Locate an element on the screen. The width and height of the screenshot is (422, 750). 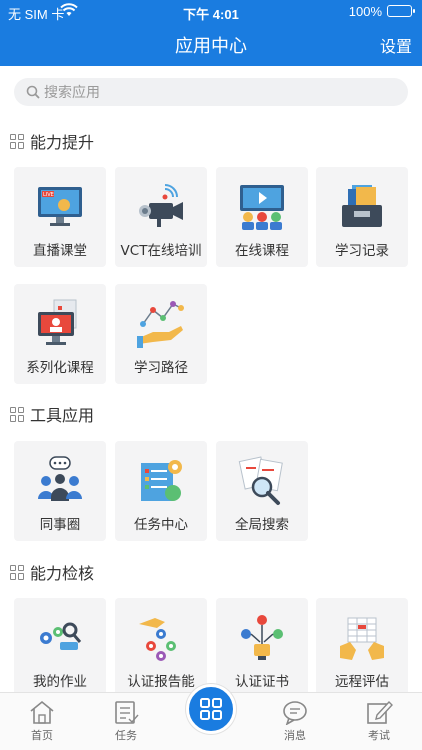
app-tile-task-center: 任务中心 is located at coordinates (161, 491).